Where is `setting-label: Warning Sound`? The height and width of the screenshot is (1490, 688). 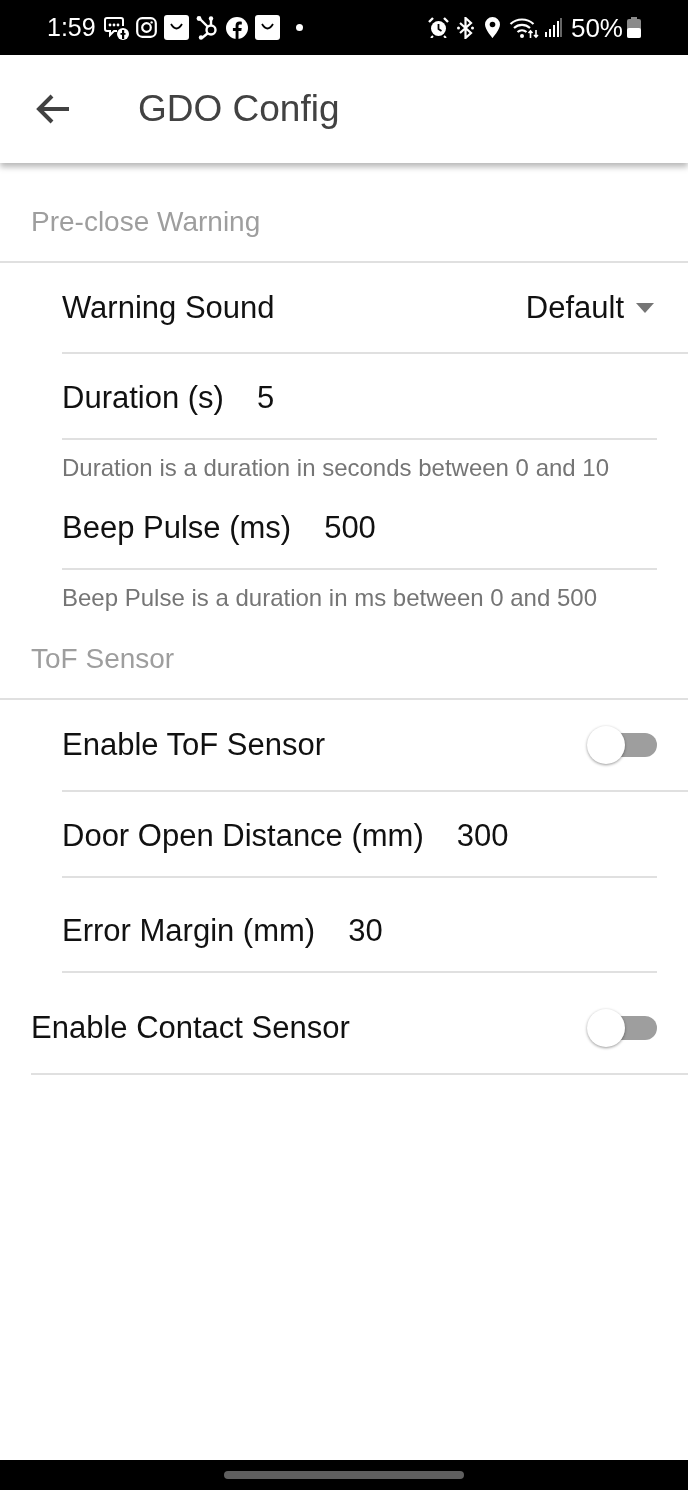
setting-label: Warning Sound is located at coordinates (168, 307).